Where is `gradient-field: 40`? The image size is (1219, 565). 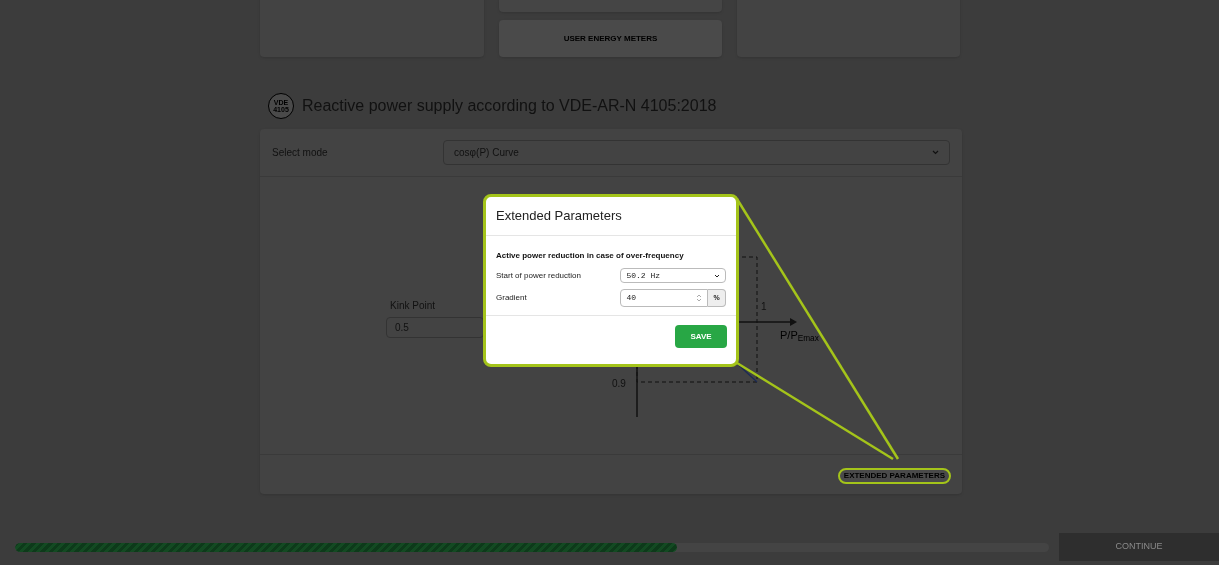
gradient-field: 40 is located at coordinates (664, 298).